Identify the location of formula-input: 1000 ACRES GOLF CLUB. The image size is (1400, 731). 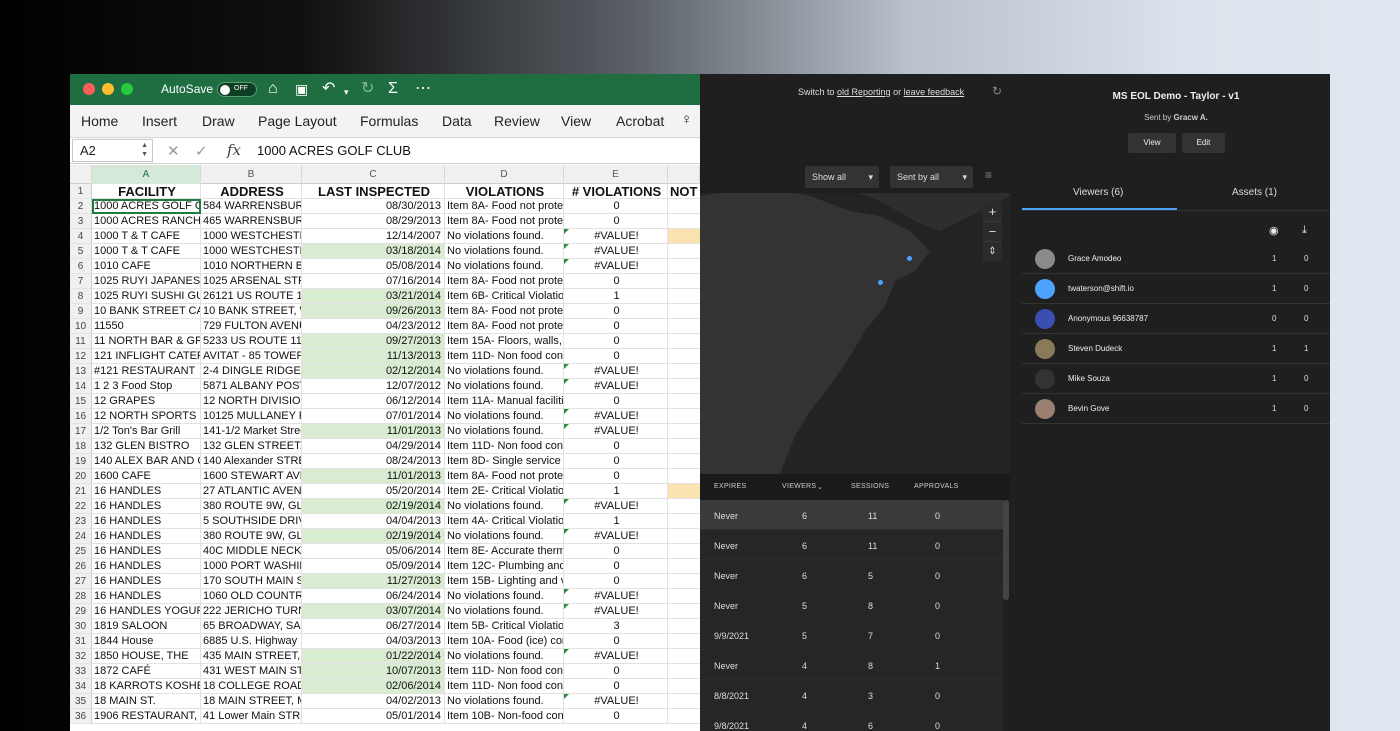
(334, 150).